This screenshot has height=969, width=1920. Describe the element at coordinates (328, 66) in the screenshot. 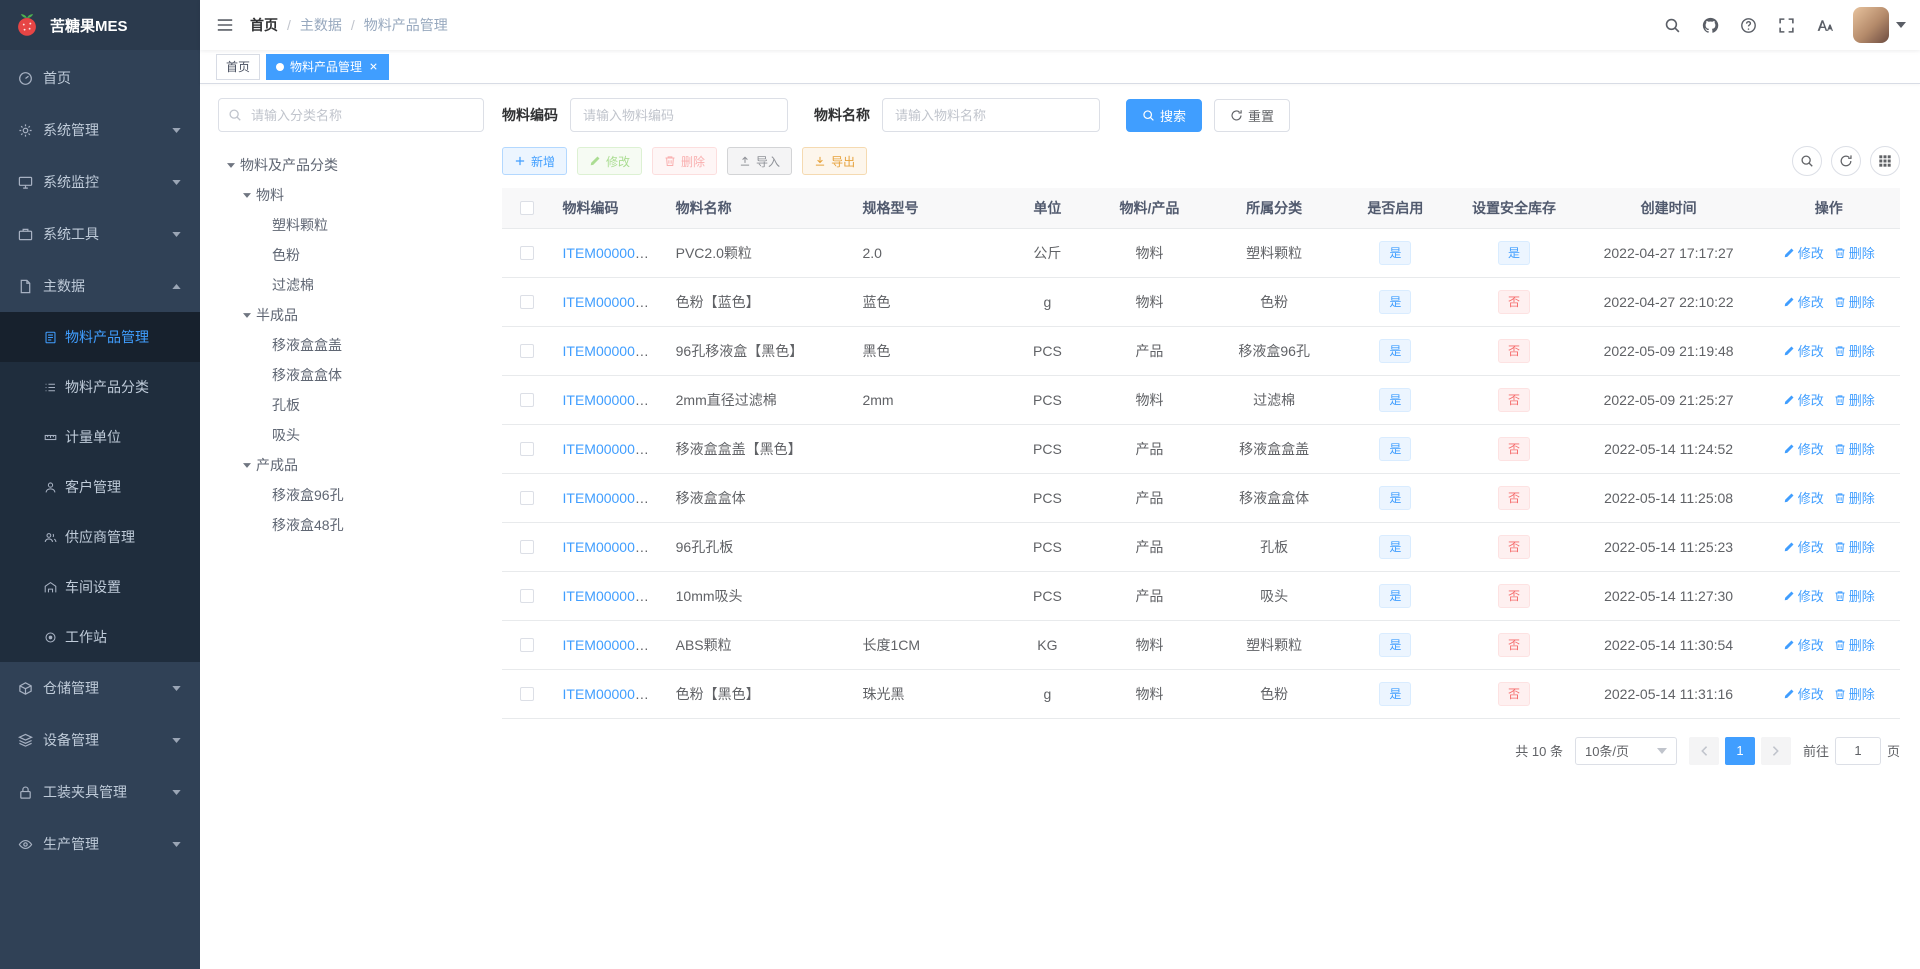

I see `tab-material-product-management: 物料产品管理` at that location.